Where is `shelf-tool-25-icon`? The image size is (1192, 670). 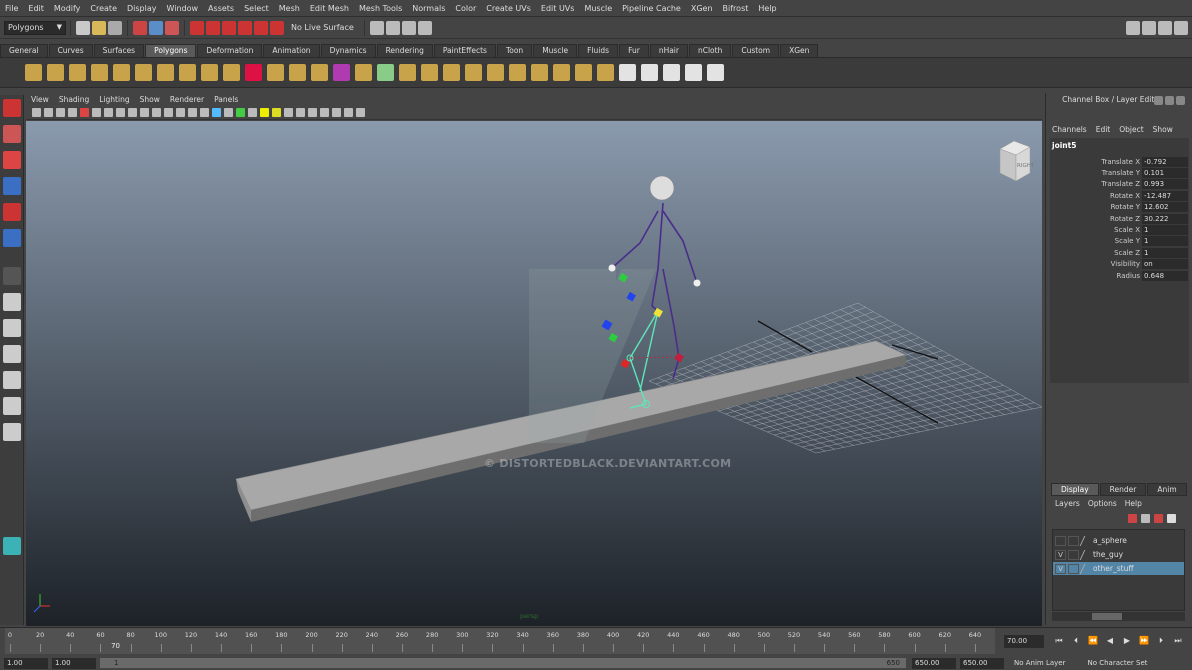
shelf-tool-25-icon is located at coordinates (561, 72).